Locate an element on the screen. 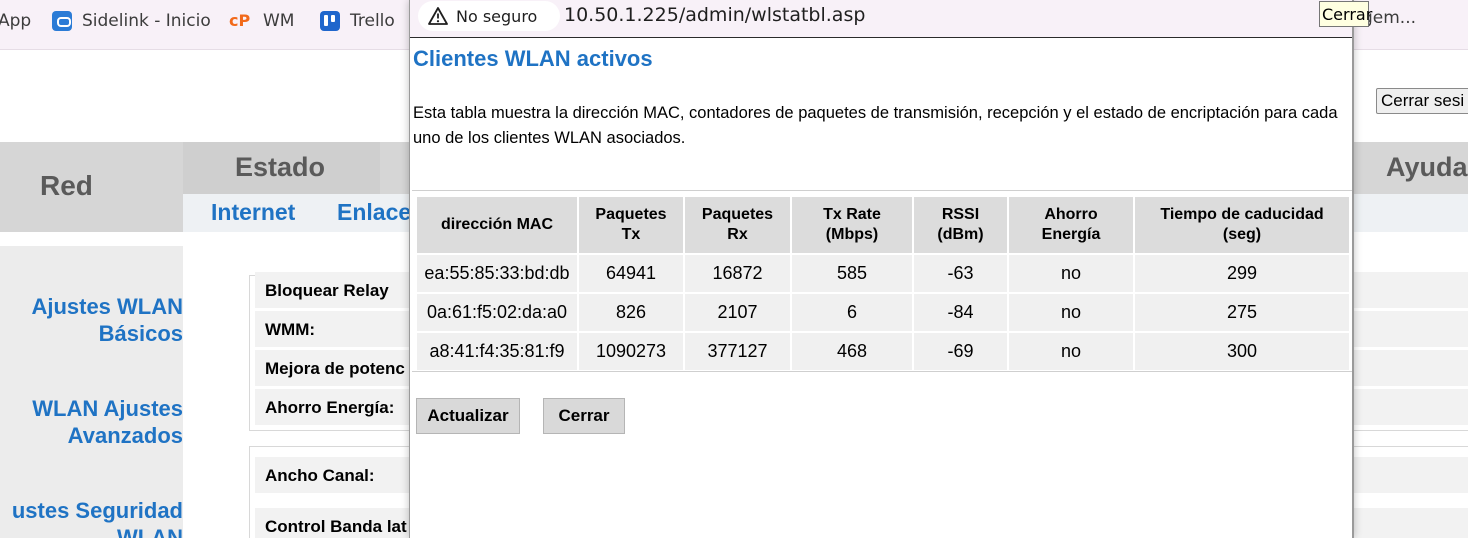 Image resolution: width=1468 pixels, height=538 pixels. column-header: dirección MAC is located at coordinates (497, 225).